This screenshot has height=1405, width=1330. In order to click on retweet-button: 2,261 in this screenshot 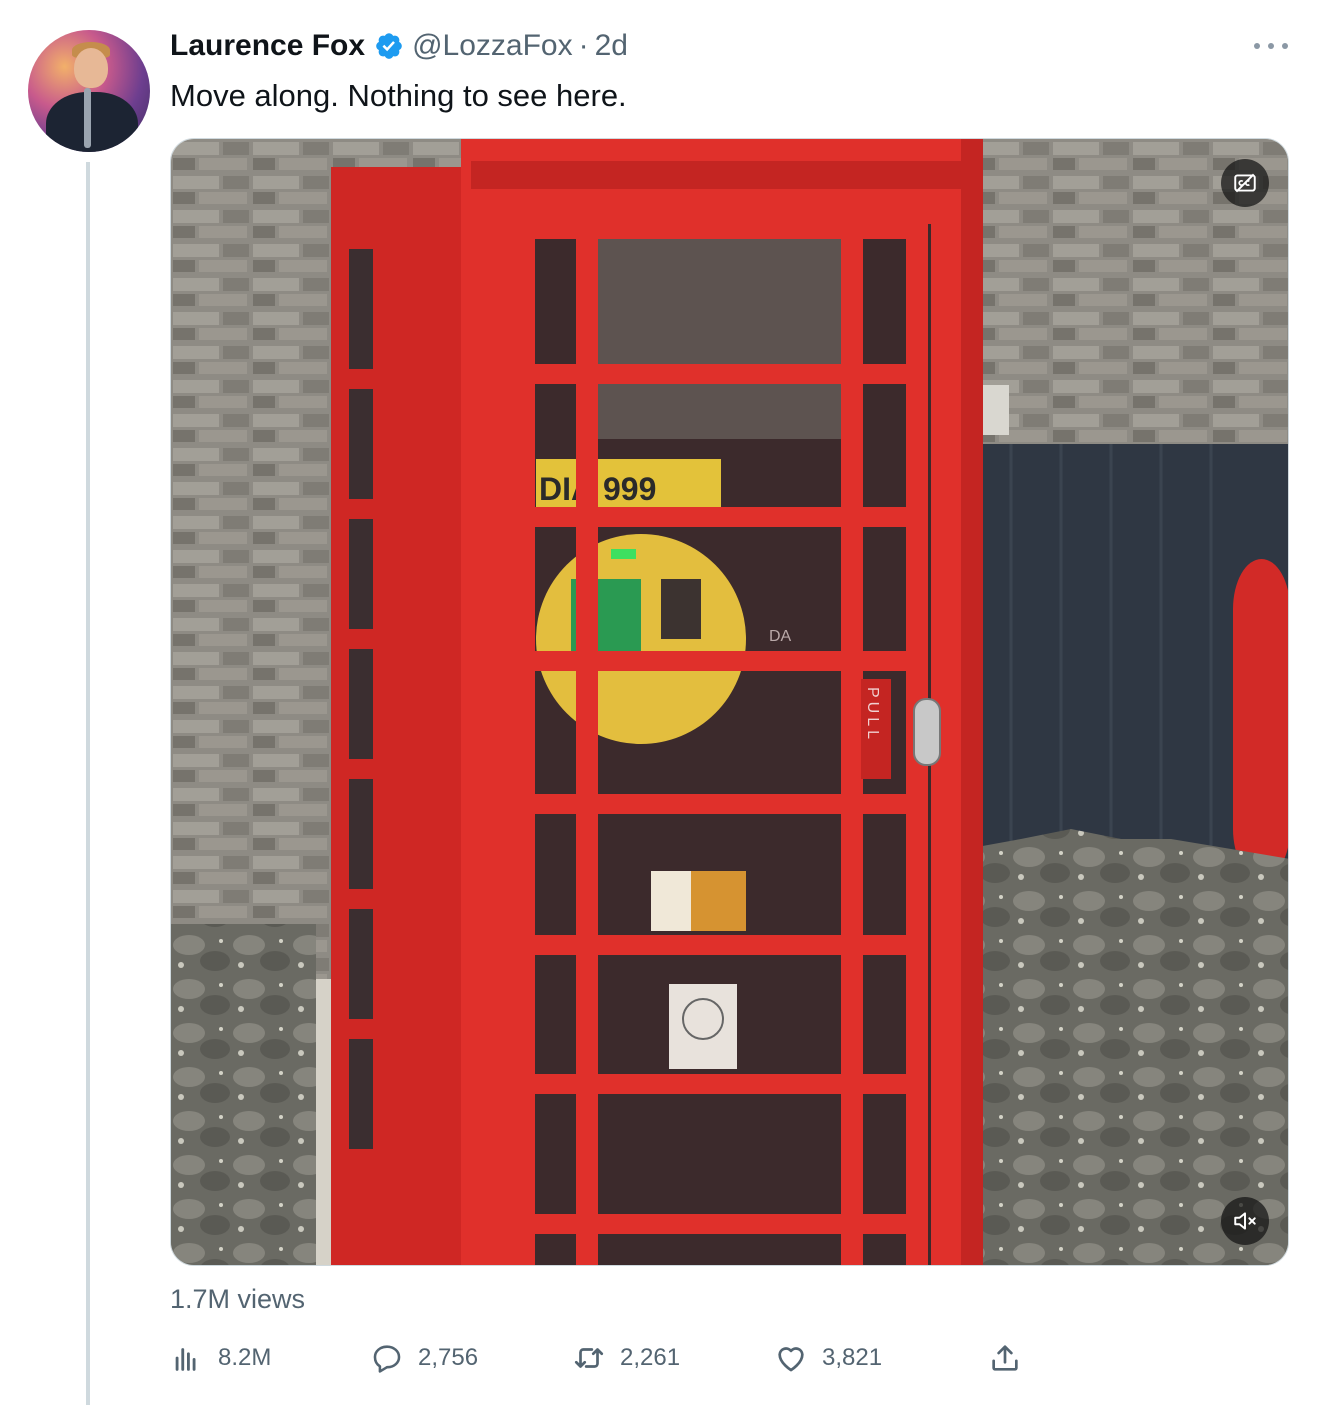, I will do `click(626, 1358)`.